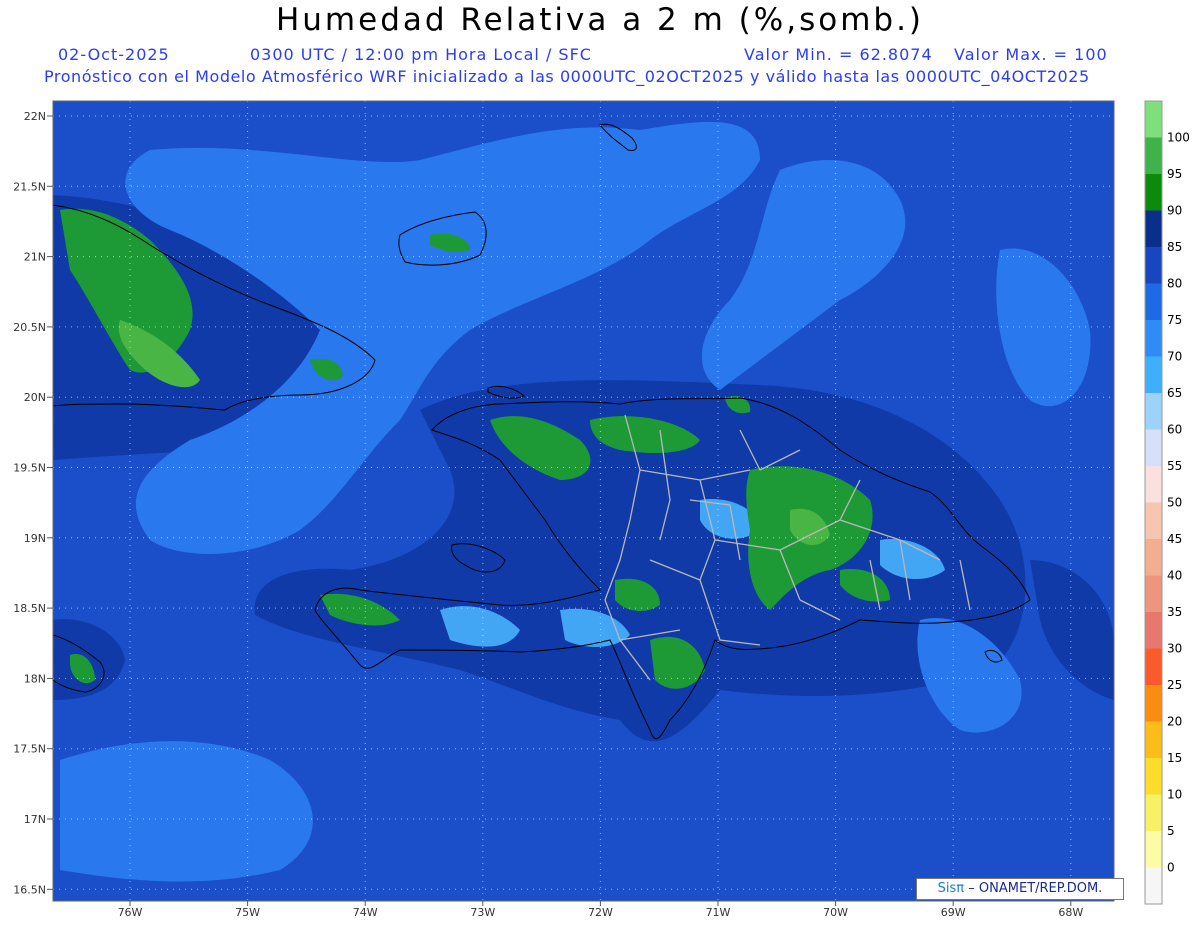  What do you see at coordinates (1174, 466) in the screenshot?
I see `colorbar-level-label: 55` at bounding box center [1174, 466].